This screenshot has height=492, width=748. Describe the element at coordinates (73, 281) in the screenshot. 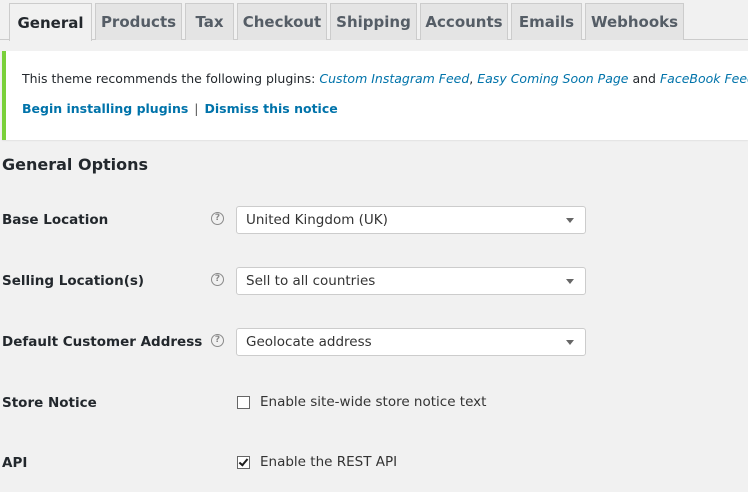

I see `selling-locations-label: Selling Location(s)` at that location.